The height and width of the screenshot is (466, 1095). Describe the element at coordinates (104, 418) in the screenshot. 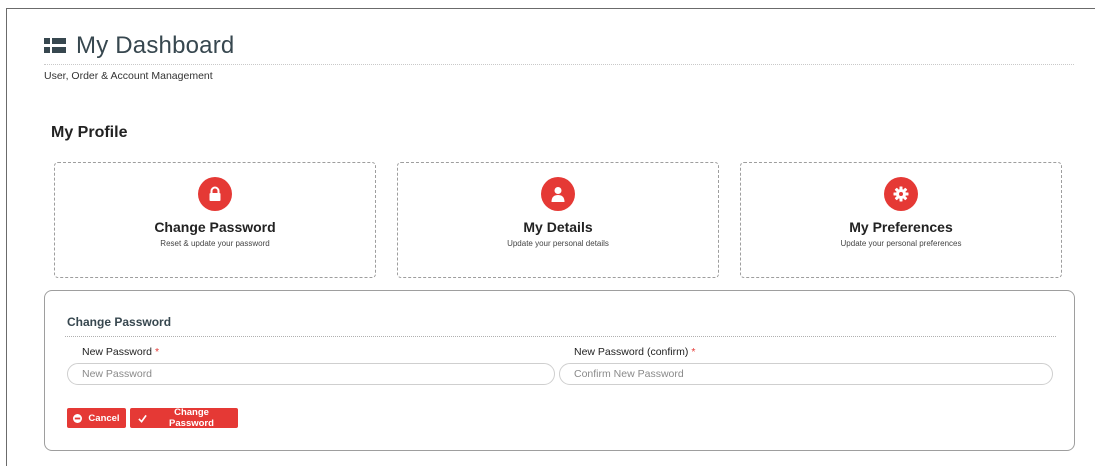

I see `cancel-button-label: Cancel` at that location.